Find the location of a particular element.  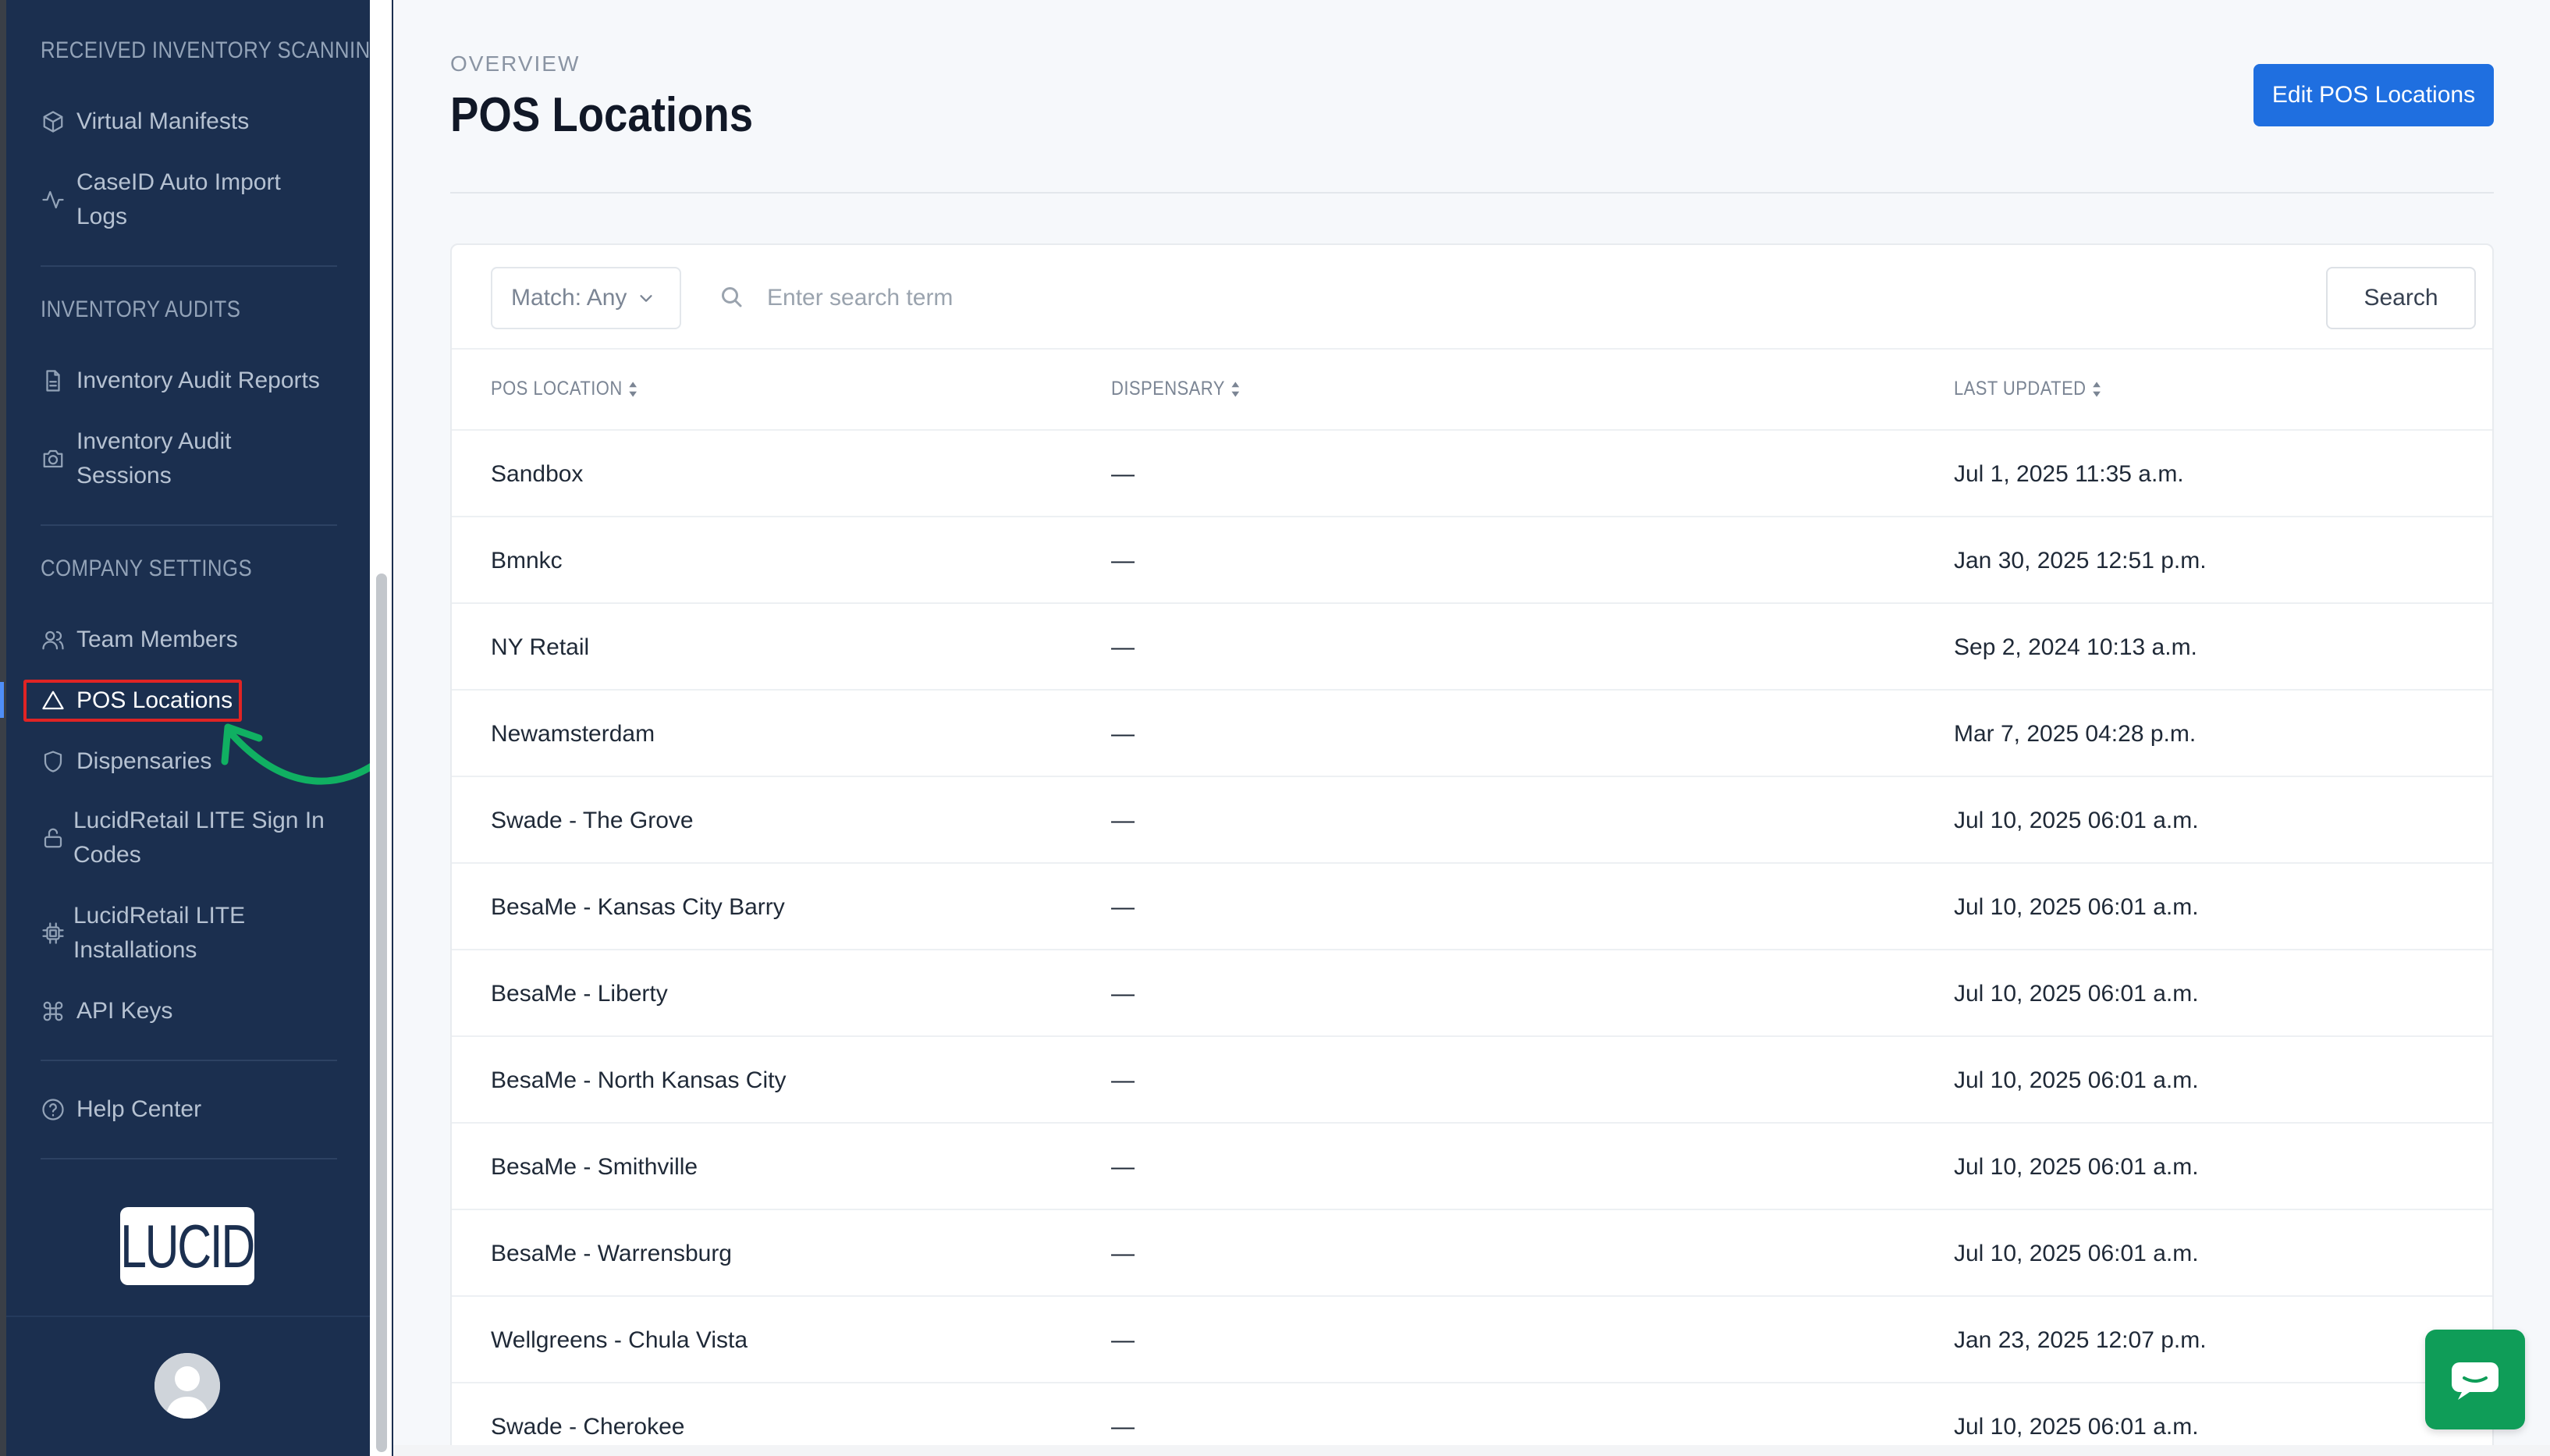

cell-location: BesaMe - North Kansas City is located at coordinates (639, 1080).